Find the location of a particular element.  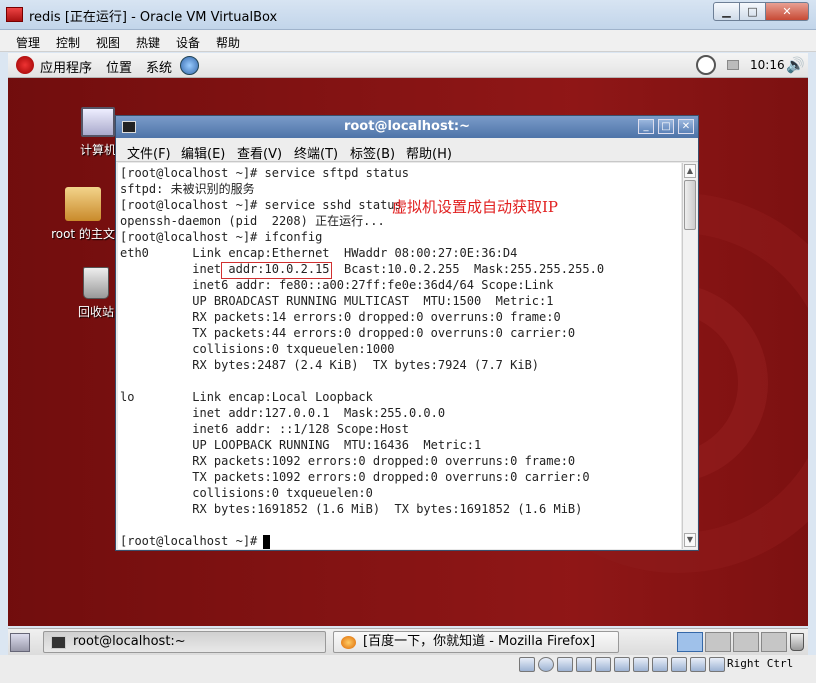

host-key-label: Right Ctrl is located at coordinates (760, 663).